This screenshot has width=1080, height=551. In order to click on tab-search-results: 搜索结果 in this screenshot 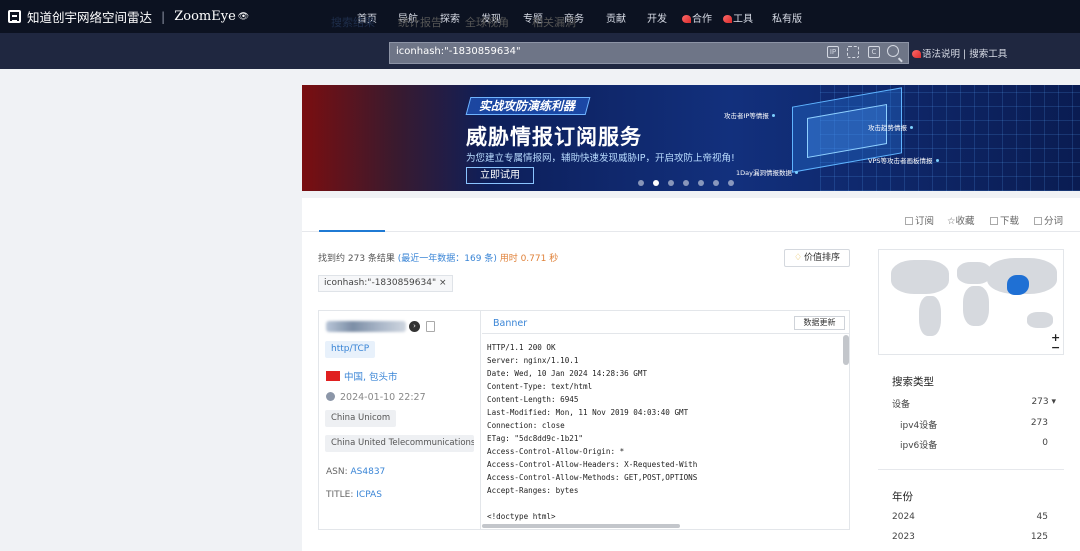, I will do `click(353, 22)`.